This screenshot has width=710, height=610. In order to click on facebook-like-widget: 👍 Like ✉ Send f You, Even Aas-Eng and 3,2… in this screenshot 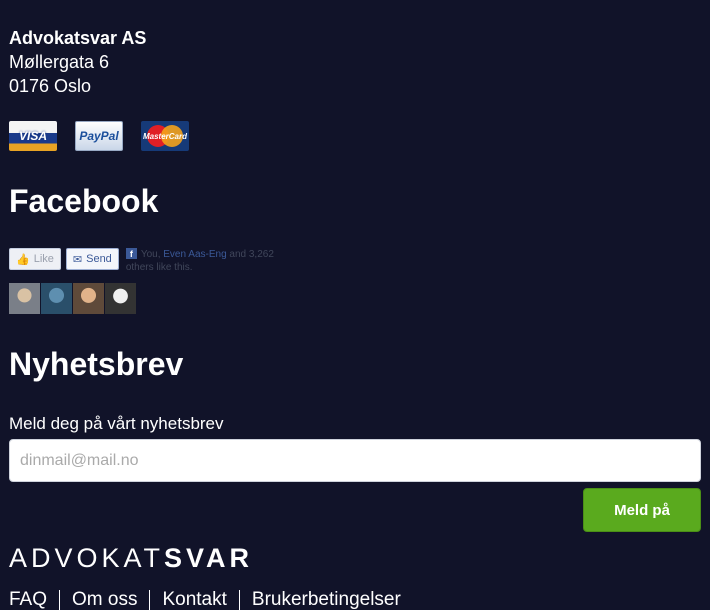, I will do `click(152, 281)`.